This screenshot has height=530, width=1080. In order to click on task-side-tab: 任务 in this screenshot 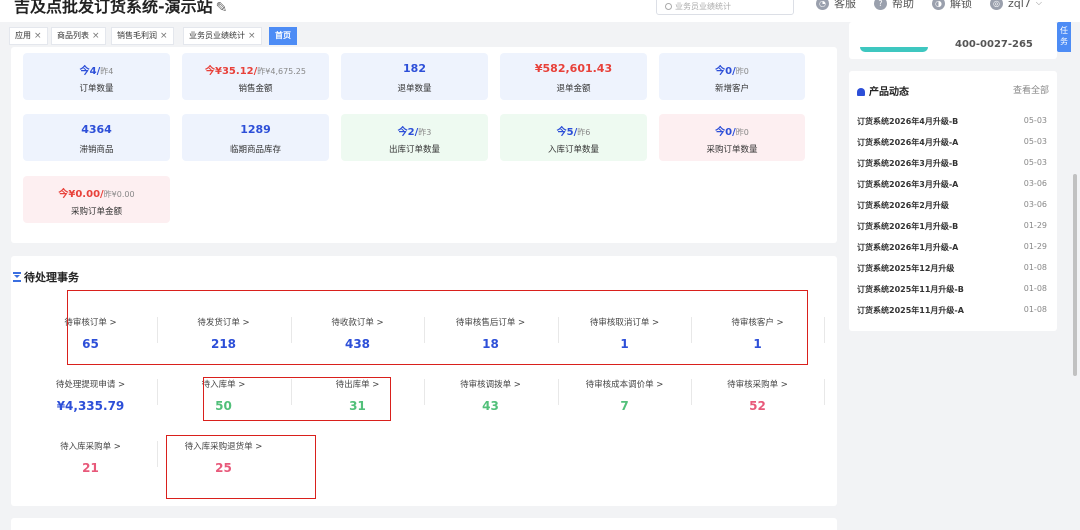, I will do `click(1064, 37)`.